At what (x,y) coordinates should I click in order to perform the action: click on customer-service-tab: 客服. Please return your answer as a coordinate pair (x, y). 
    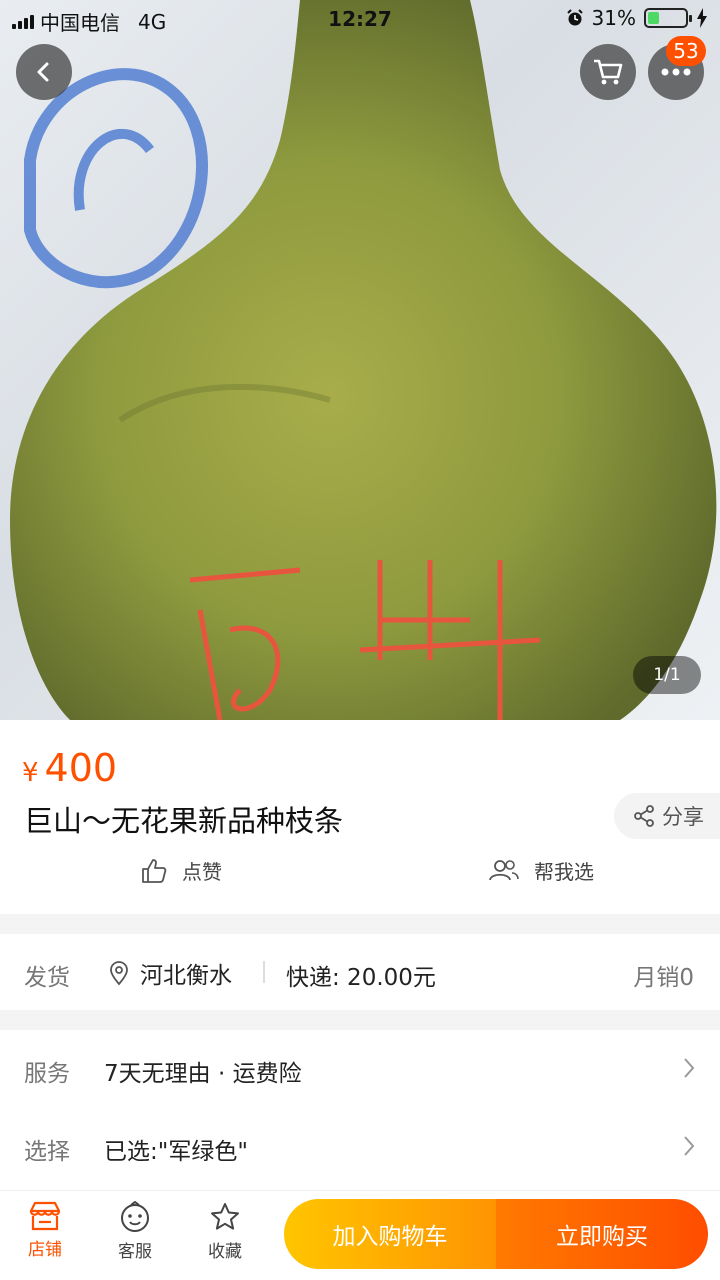
    Looking at the image, I should click on (135, 1231).